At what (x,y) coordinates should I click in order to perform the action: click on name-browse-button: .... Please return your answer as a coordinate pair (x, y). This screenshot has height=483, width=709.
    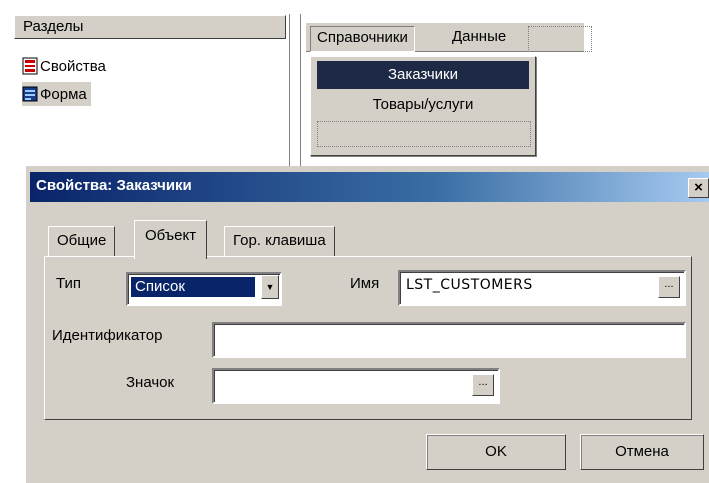
    Looking at the image, I should click on (669, 287).